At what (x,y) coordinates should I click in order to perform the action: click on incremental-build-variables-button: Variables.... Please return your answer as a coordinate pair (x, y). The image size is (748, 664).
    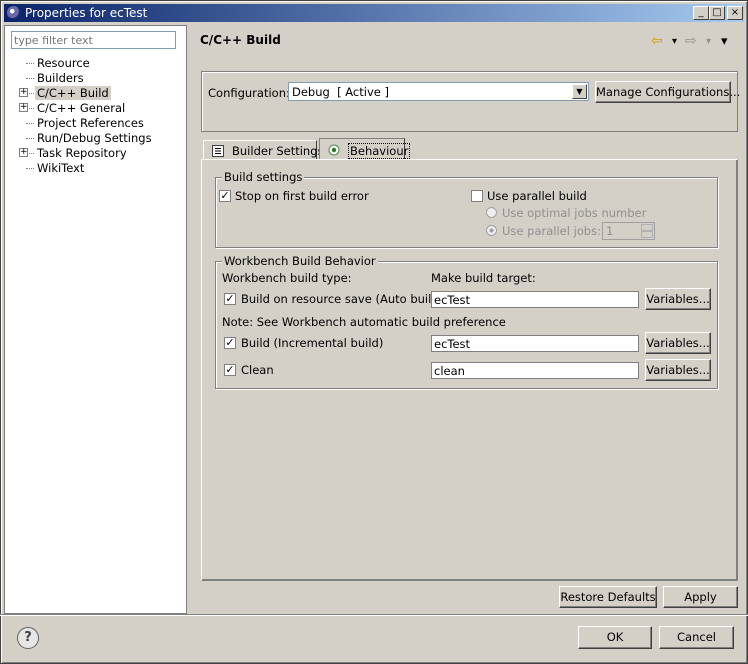
    Looking at the image, I should click on (678, 343).